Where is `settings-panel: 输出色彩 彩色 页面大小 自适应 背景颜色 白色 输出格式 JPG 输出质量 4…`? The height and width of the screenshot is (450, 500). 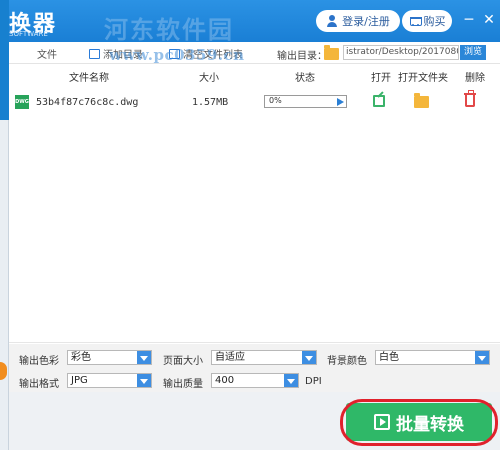 settings-panel: 输出色彩 彩色 页面大小 自适应 背景颜色 白色 输出格式 JPG 输出质量 4… is located at coordinates (254, 368).